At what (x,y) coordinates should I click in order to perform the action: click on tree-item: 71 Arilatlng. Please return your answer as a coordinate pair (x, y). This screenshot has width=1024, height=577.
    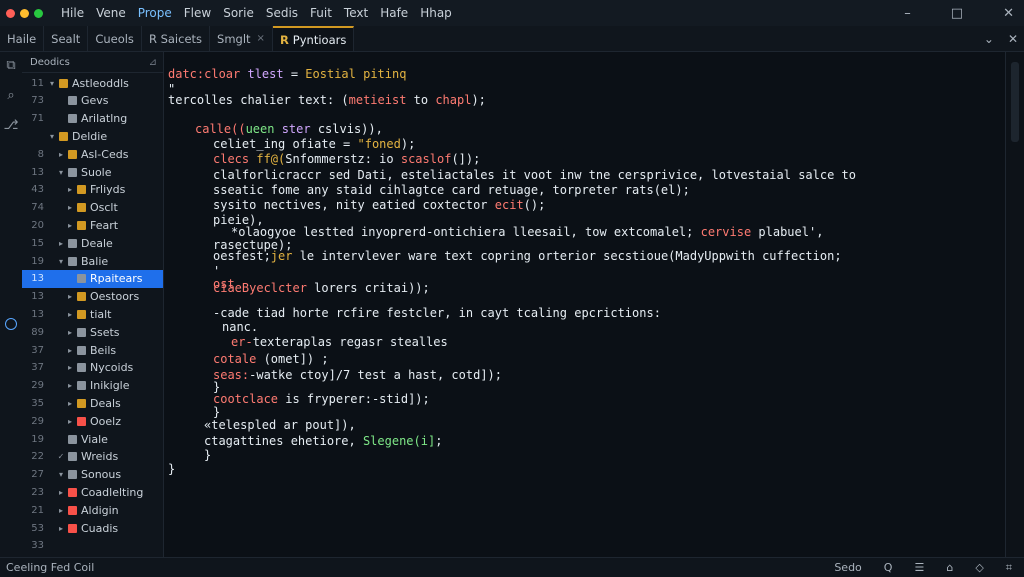
    Looking at the image, I should click on (92, 119).